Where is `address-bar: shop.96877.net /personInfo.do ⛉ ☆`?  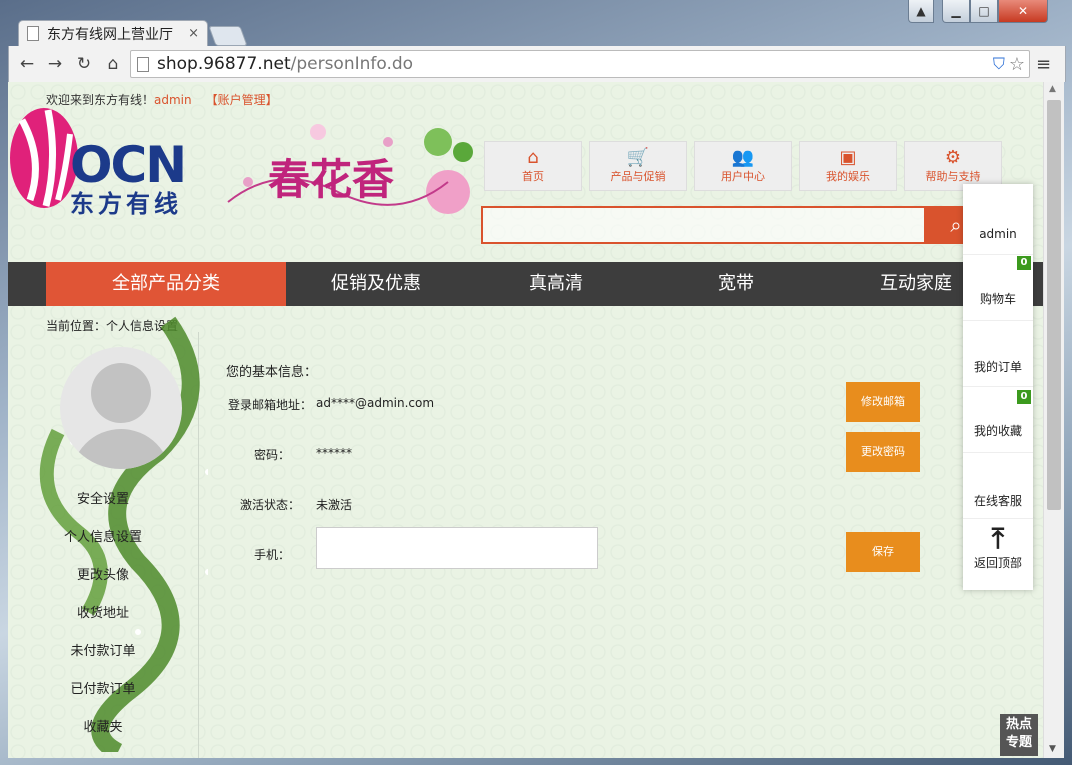
address-bar: shop.96877.net /personInfo.do ⛉ ☆ is located at coordinates (580, 64).